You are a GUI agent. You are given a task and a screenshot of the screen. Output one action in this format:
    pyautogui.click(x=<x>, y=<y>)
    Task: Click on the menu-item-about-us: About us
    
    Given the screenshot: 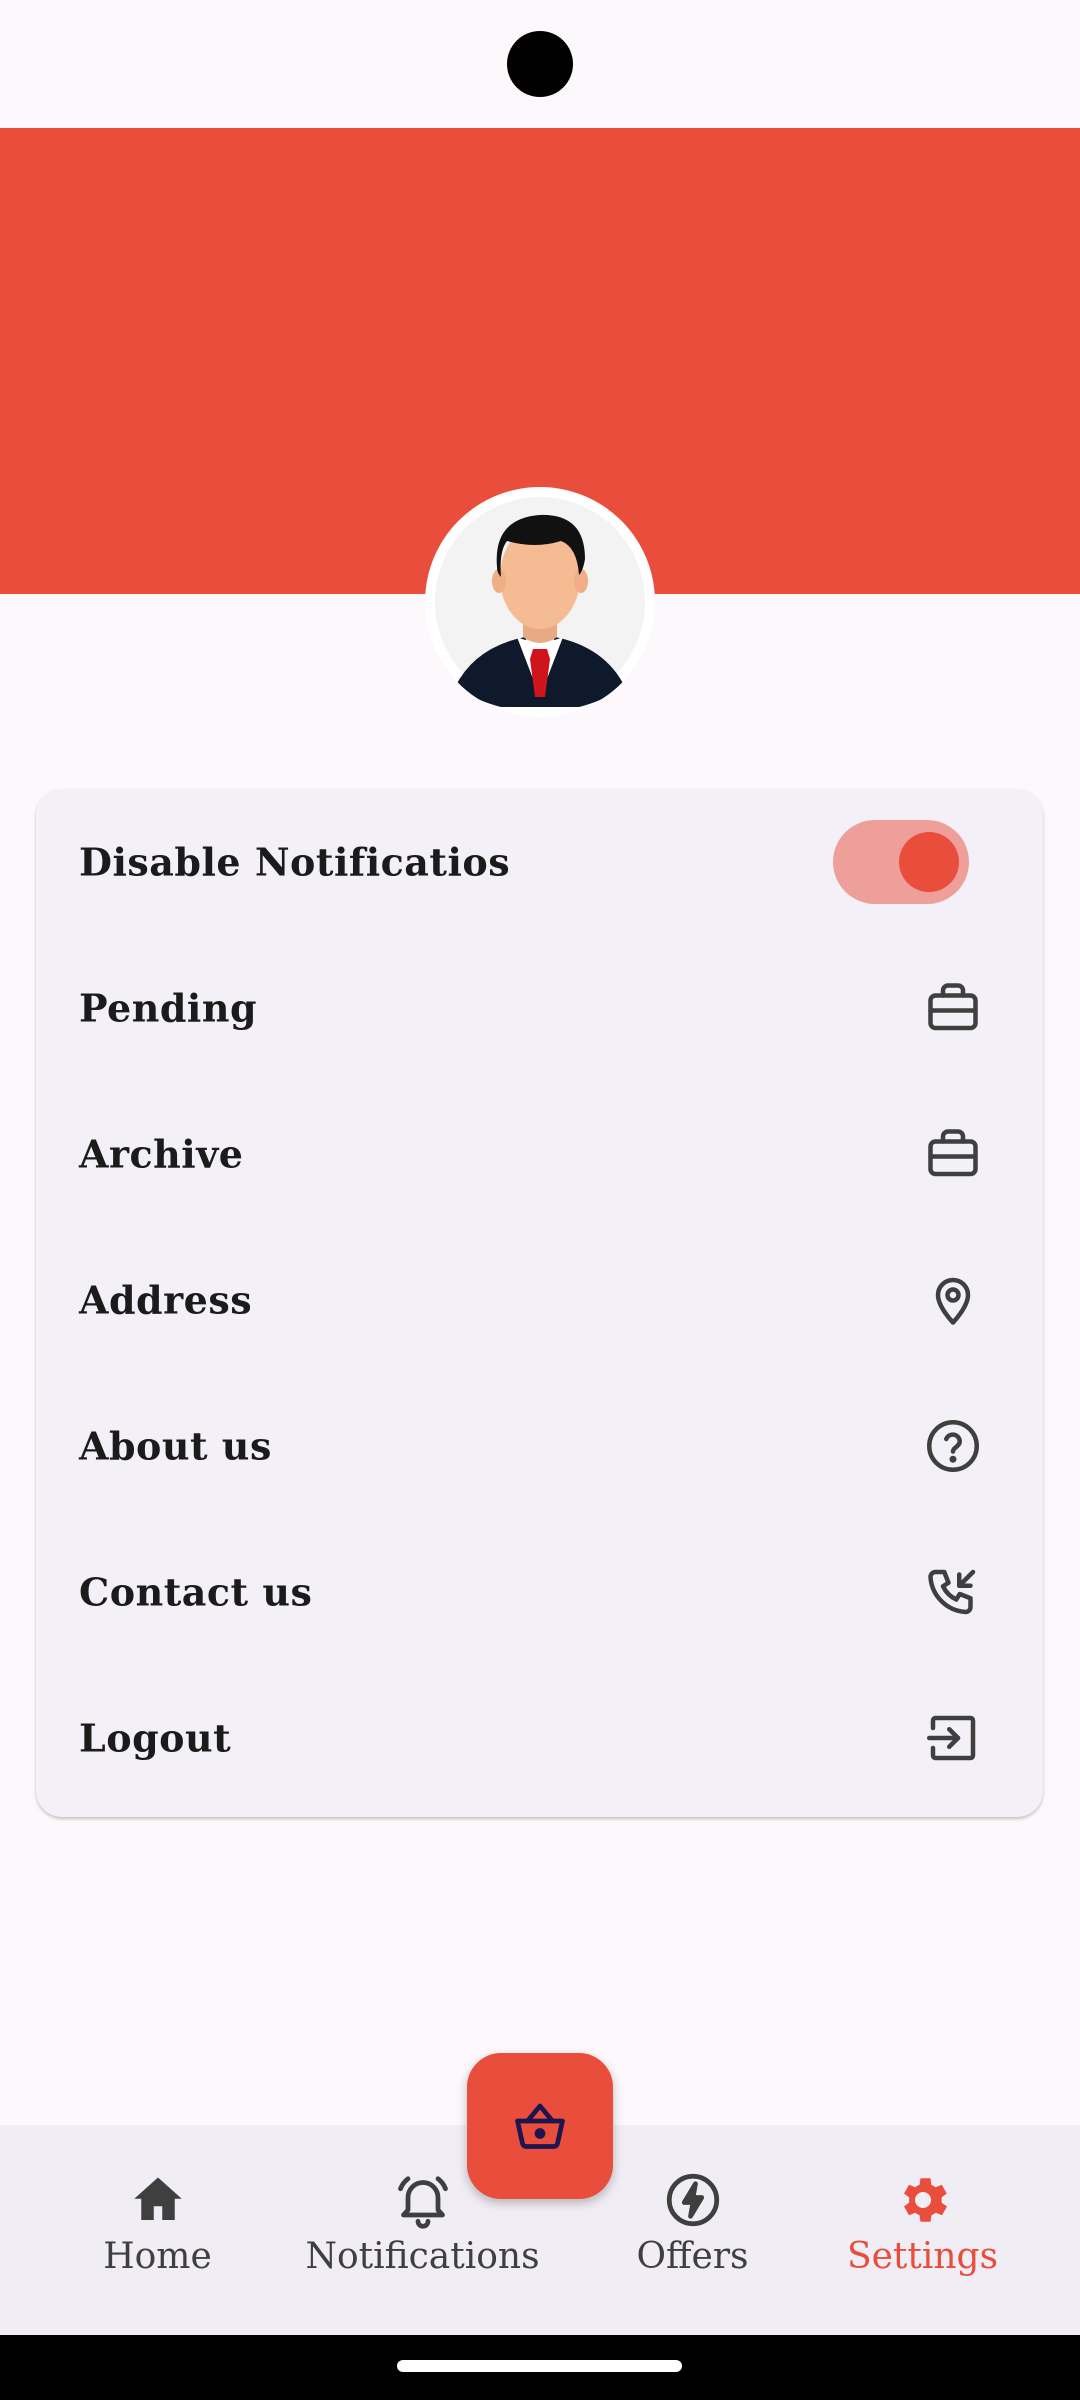 What is the action you would take?
    pyautogui.click(x=539, y=1446)
    